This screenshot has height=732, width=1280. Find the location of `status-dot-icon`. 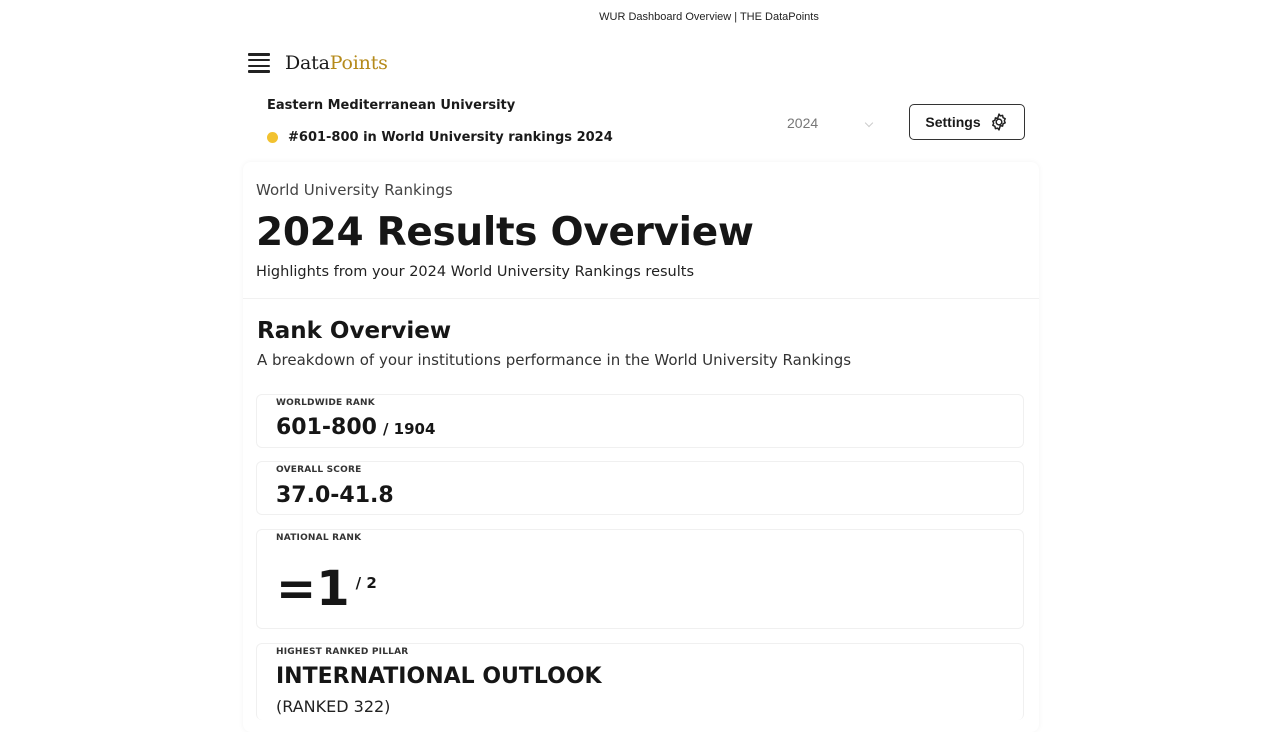

status-dot-icon is located at coordinates (272, 137).